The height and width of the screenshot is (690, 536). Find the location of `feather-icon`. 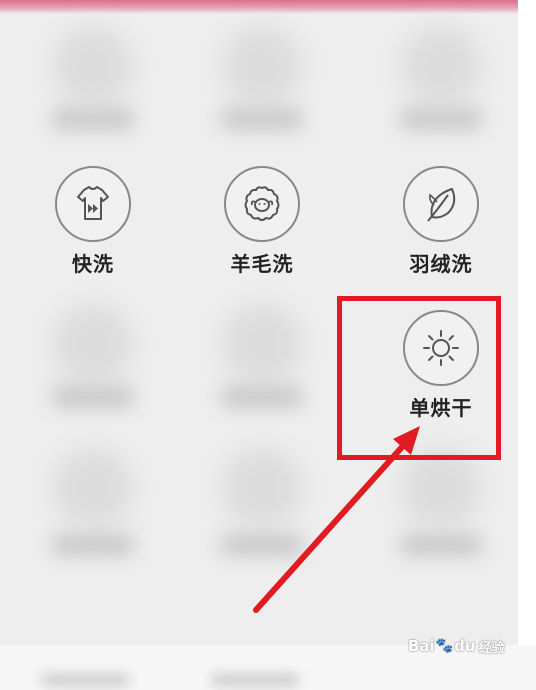

feather-icon is located at coordinates (441, 204).